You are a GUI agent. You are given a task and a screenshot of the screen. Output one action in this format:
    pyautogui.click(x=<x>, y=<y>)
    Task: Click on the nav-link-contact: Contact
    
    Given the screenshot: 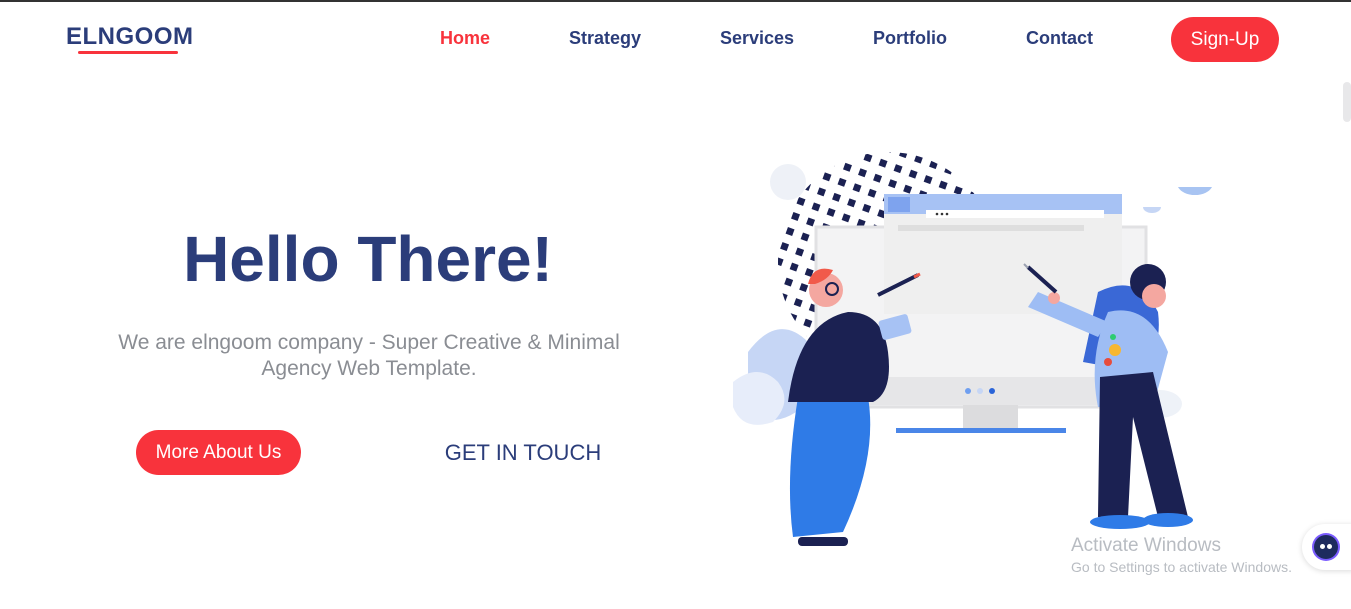 What is the action you would take?
    pyautogui.click(x=1059, y=38)
    